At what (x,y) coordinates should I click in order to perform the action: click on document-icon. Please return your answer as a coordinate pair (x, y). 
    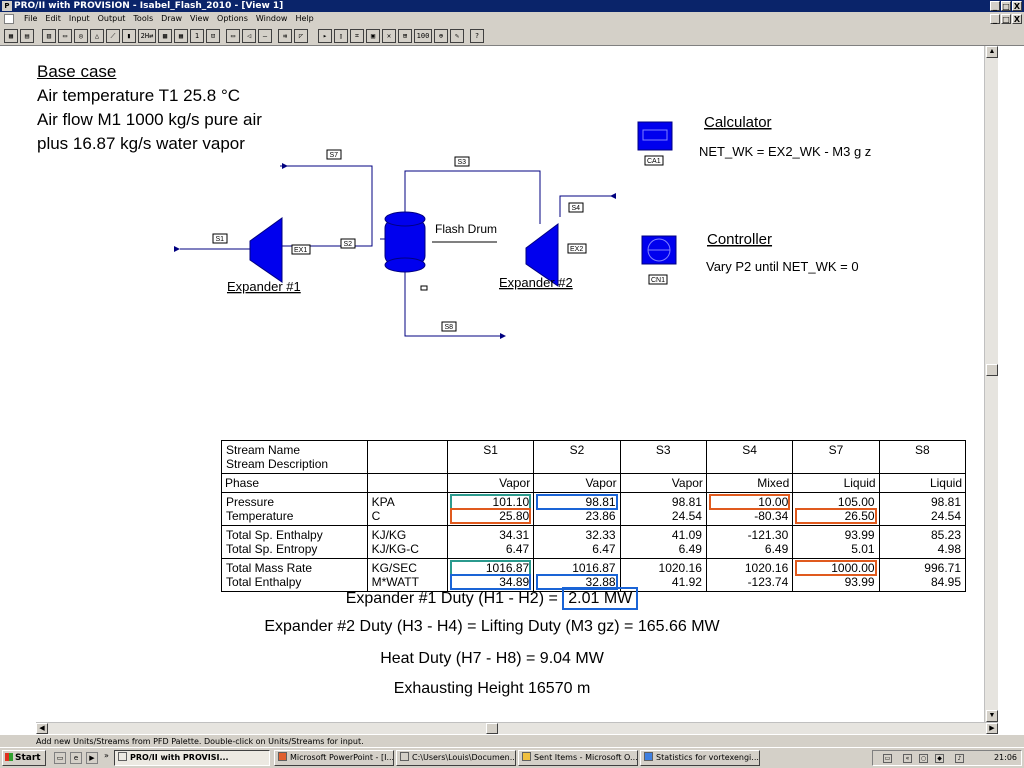
    Looking at the image, I should click on (9, 19).